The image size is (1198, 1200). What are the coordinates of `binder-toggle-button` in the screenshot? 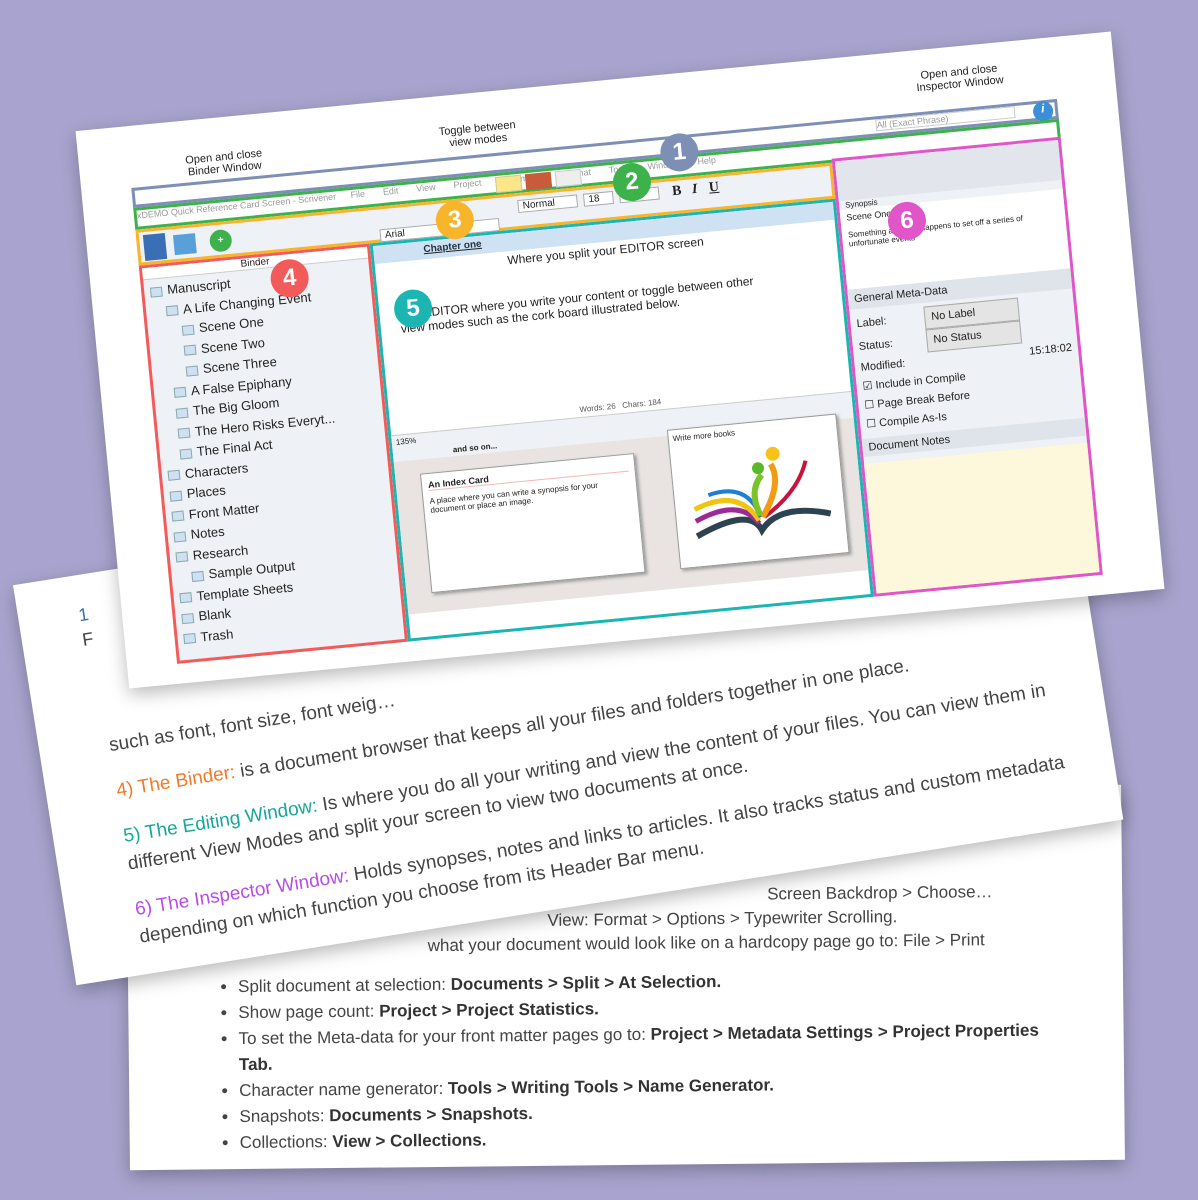 It's located at (155, 247).